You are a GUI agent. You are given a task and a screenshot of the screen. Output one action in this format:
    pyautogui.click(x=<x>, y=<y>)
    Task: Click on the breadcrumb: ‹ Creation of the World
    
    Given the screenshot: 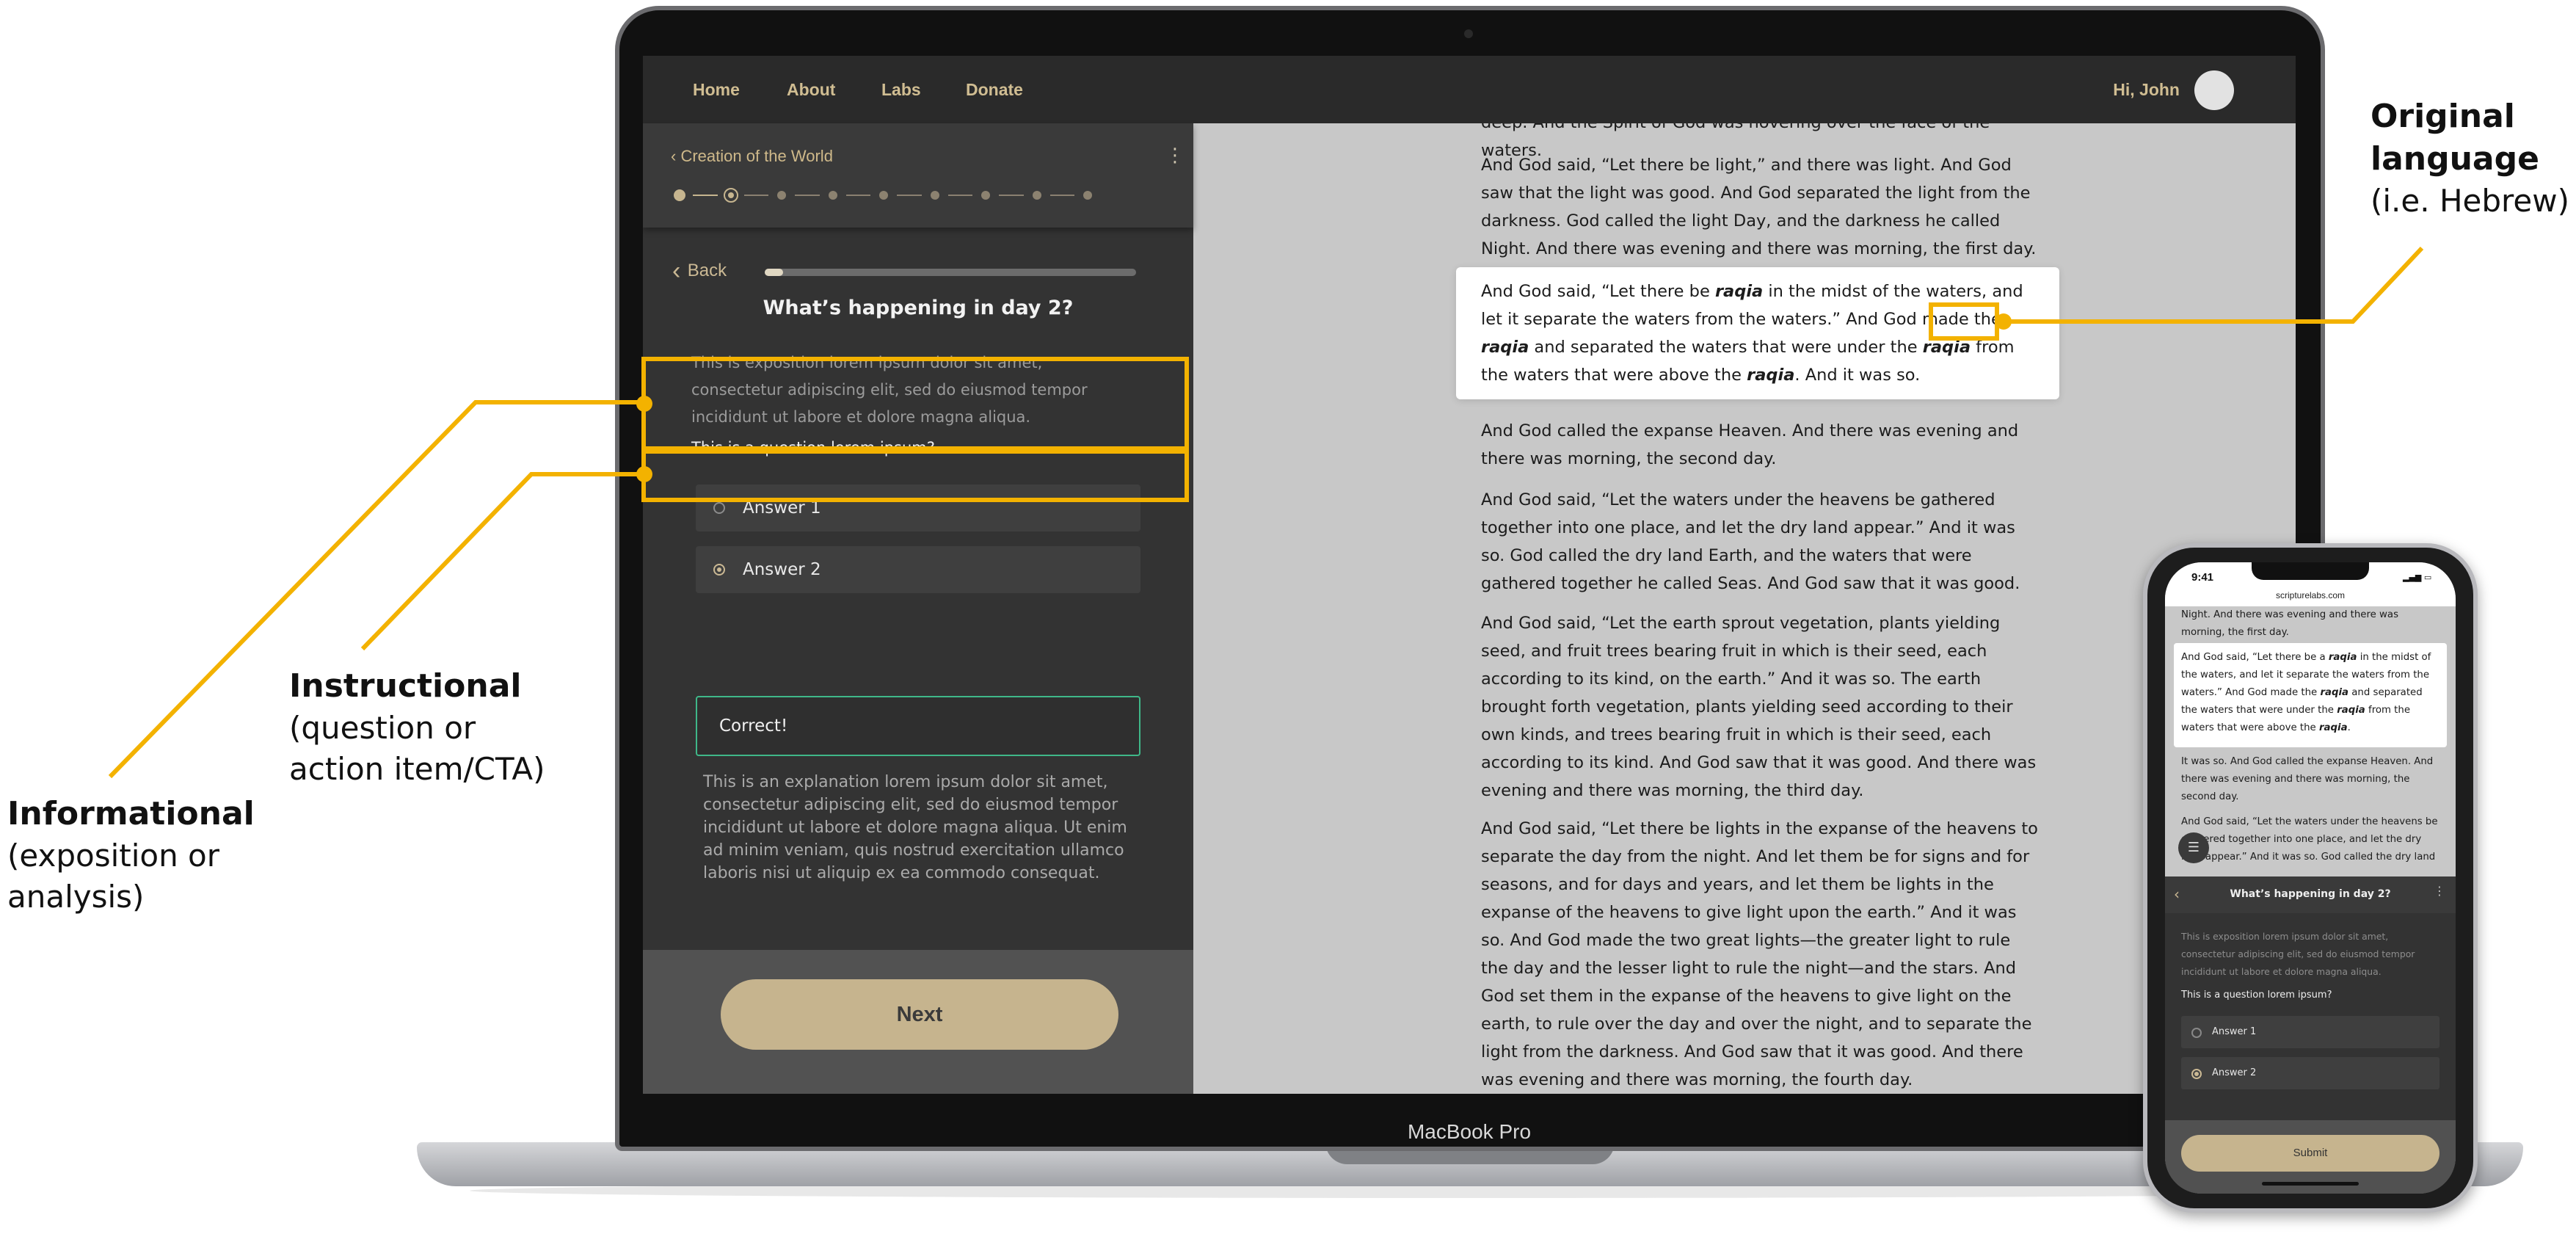 What is the action you would take?
    pyautogui.click(x=752, y=156)
    